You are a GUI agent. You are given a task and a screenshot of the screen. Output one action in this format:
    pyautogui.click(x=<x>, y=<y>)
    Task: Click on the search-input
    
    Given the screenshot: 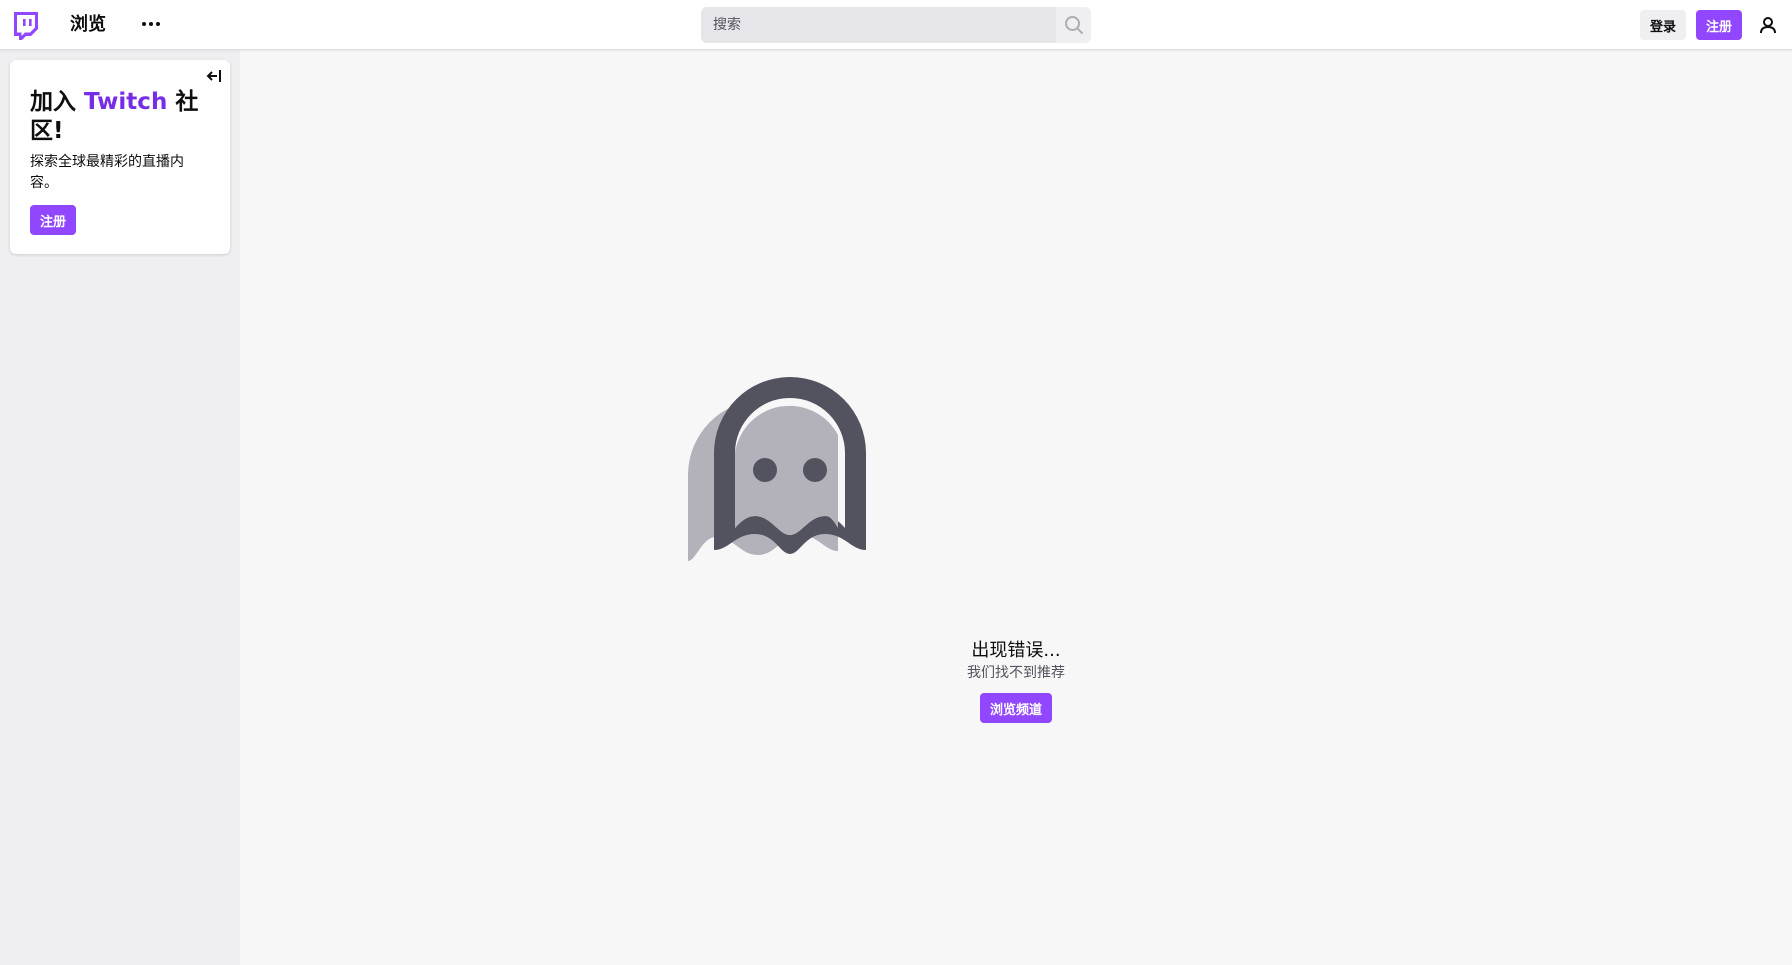 What is the action you would take?
    pyautogui.click(x=878, y=25)
    